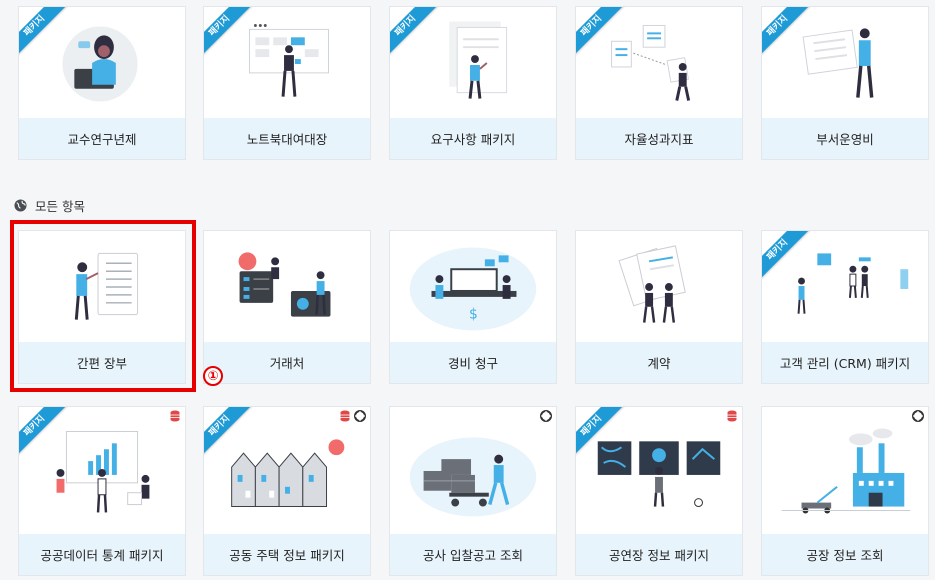  Describe the element at coordinates (659, 554) in the screenshot. I see `app-card-label: 공연장 정보 패키지` at that location.